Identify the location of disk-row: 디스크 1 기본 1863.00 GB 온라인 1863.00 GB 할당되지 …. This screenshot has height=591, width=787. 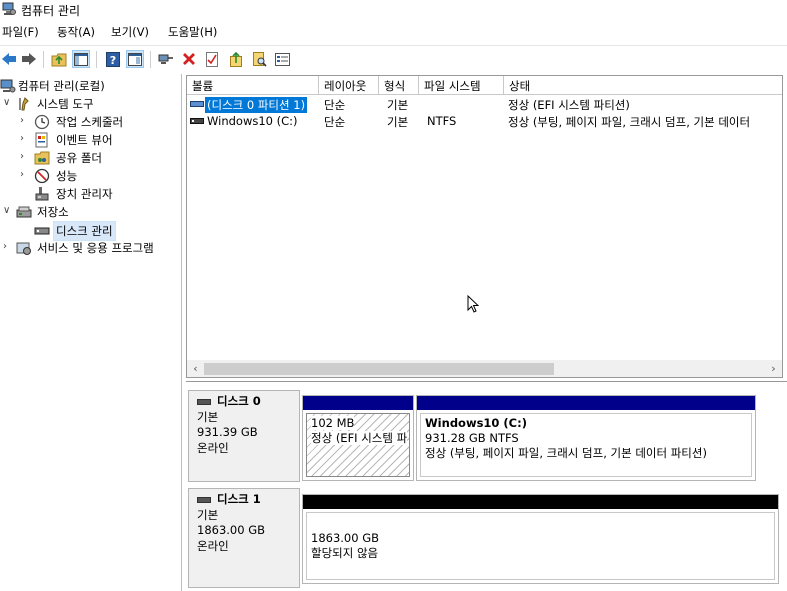
(485, 538).